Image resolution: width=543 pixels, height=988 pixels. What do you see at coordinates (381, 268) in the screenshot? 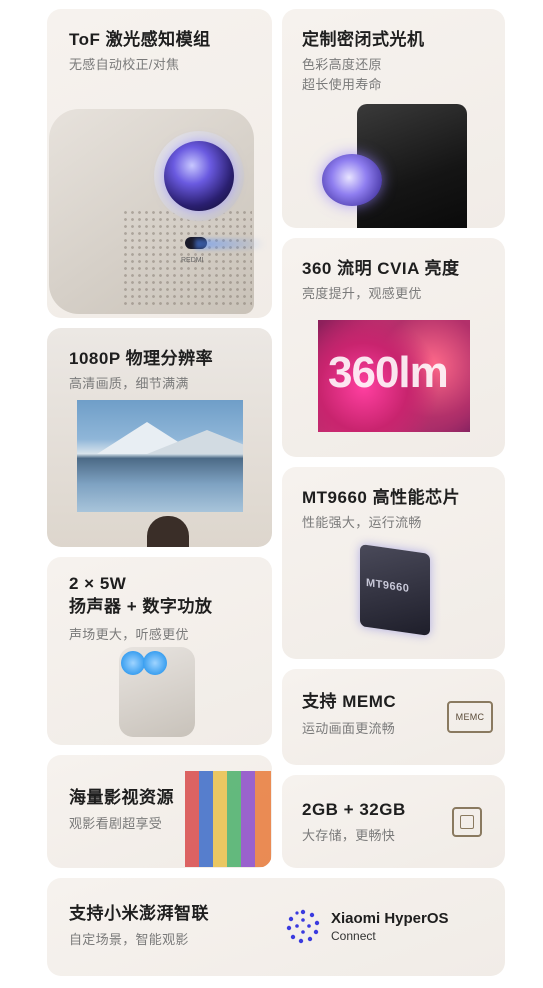
I see `card-title: 360 流明 CVIA 亮度` at bounding box center [381, 268].